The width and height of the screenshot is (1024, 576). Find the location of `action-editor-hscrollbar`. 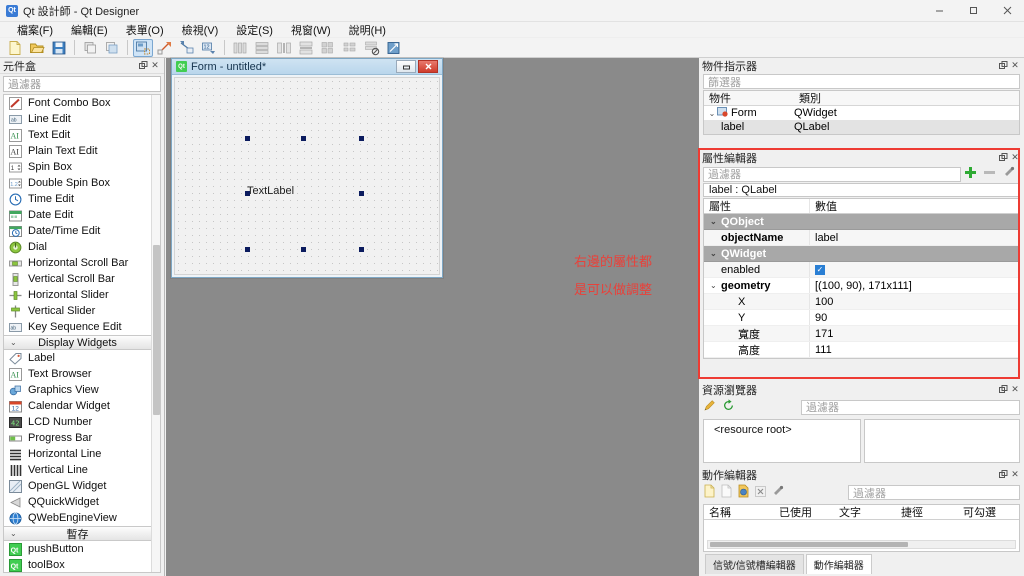

action-editor-hscrollbar is located at coordinates (861, 544).